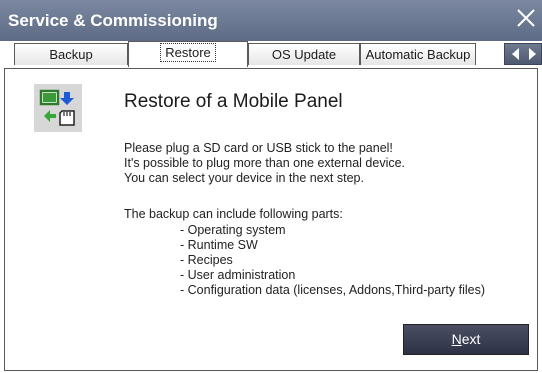 The width and height of the screenshot is (542, 373). Describe the element at coordinates (233, 101) in the screenshot. I see `page-heading: Restore of a Mobile Panel` at that location.